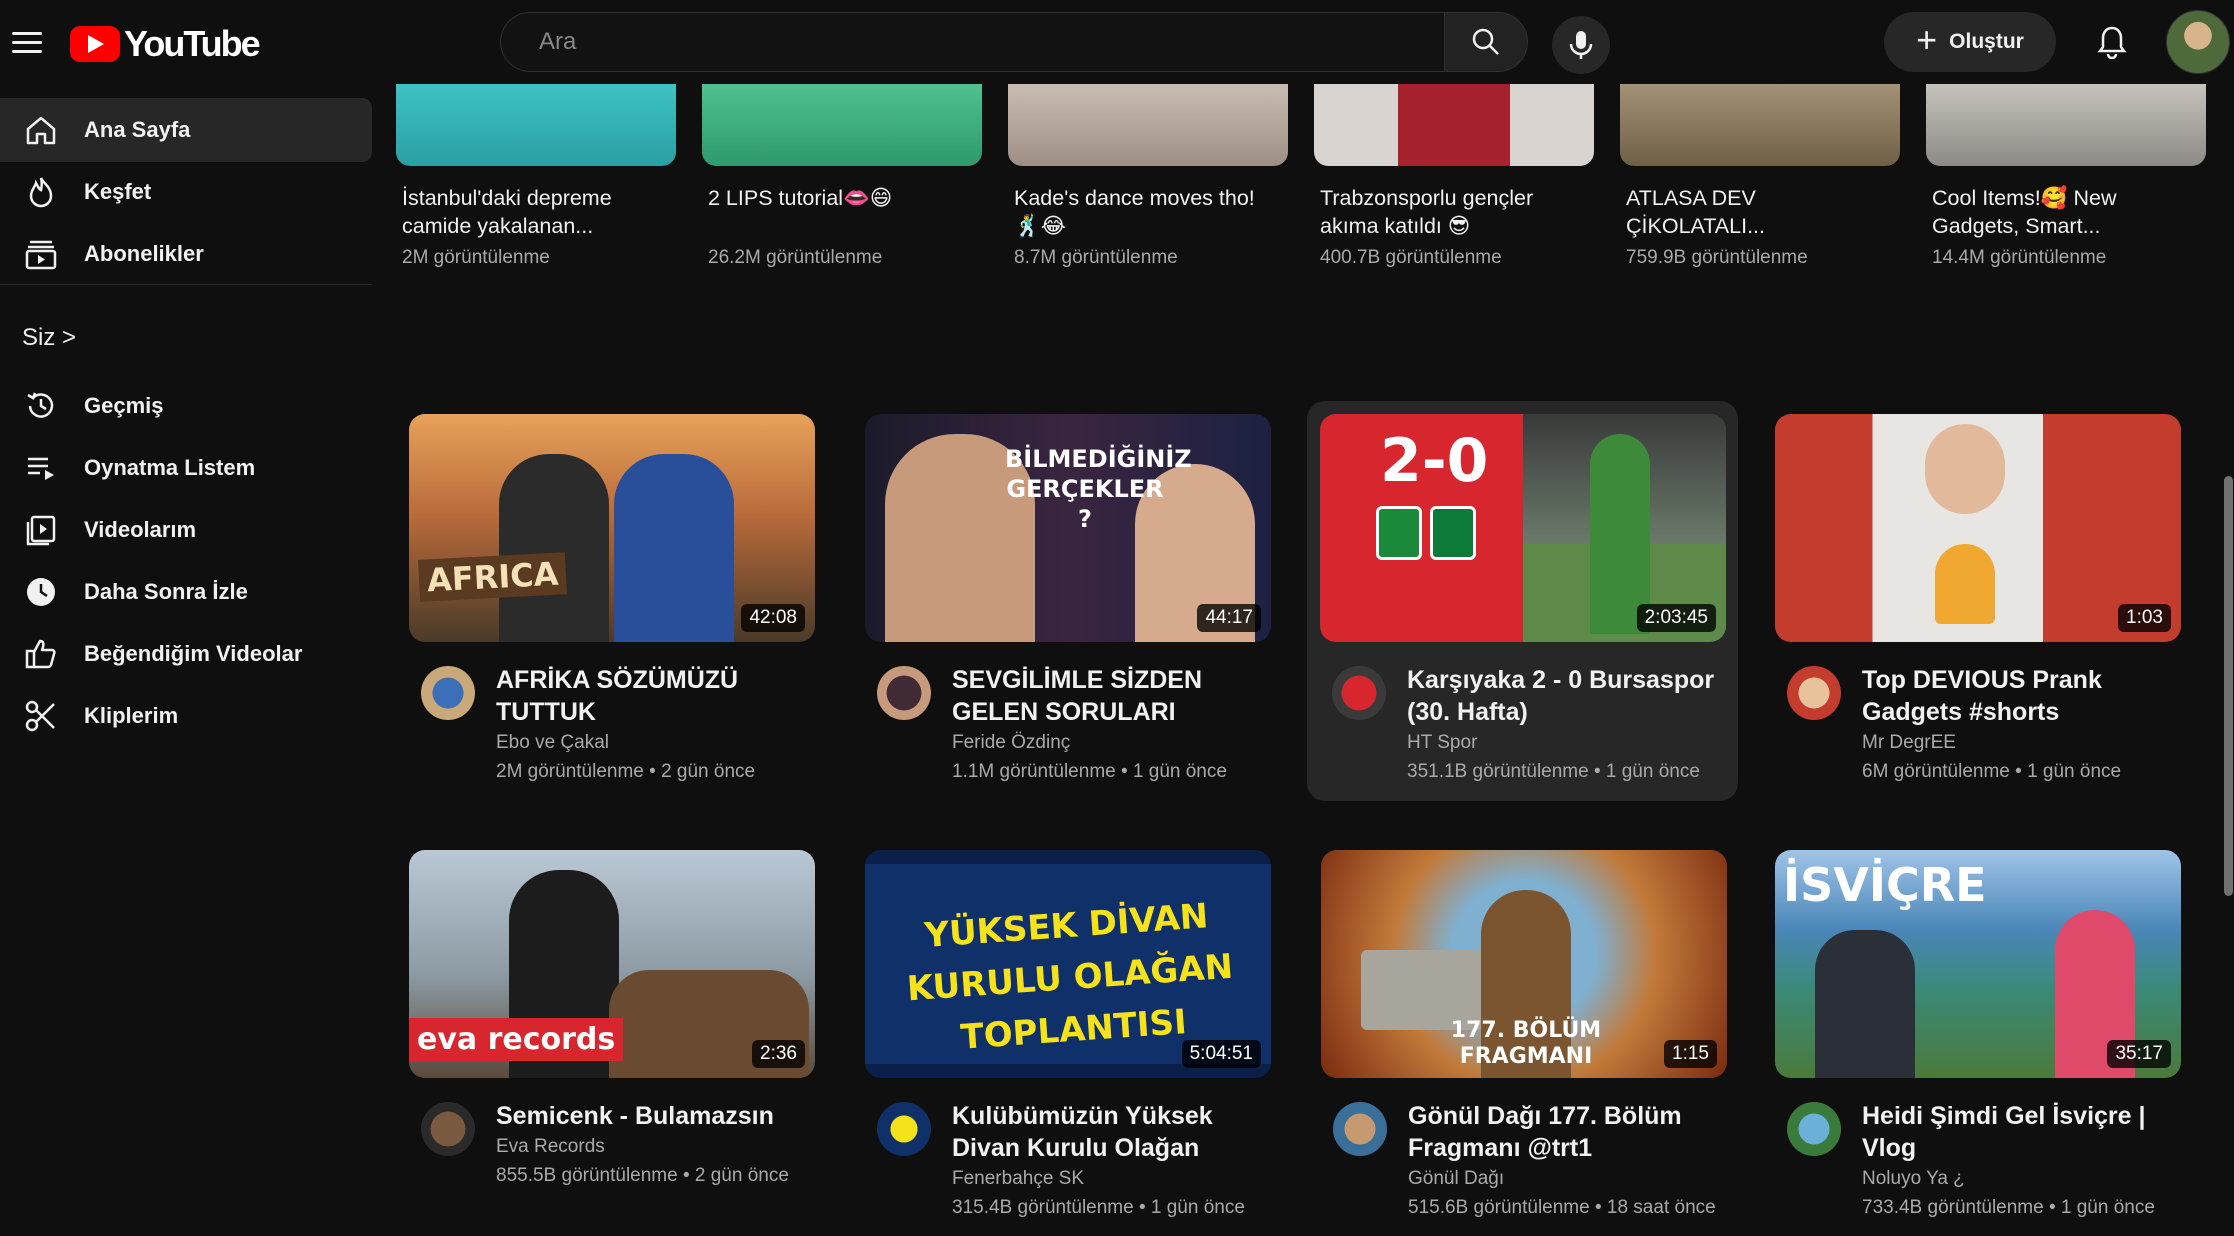 Image resolution: width=2234 pixels, height=1236 pixels. I want to click on video-title: Kulübümüzün Yüksek Divan Kurulu Olağan, so click(1108, 1132).